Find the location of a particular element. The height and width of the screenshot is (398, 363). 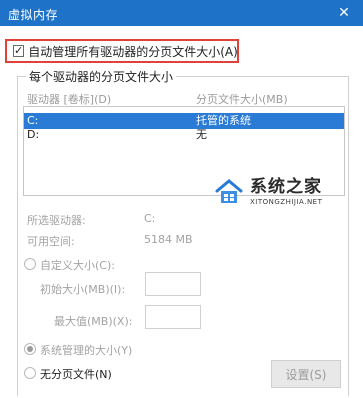

drive-paging-size: 无 is located at coordinates (201, 134).